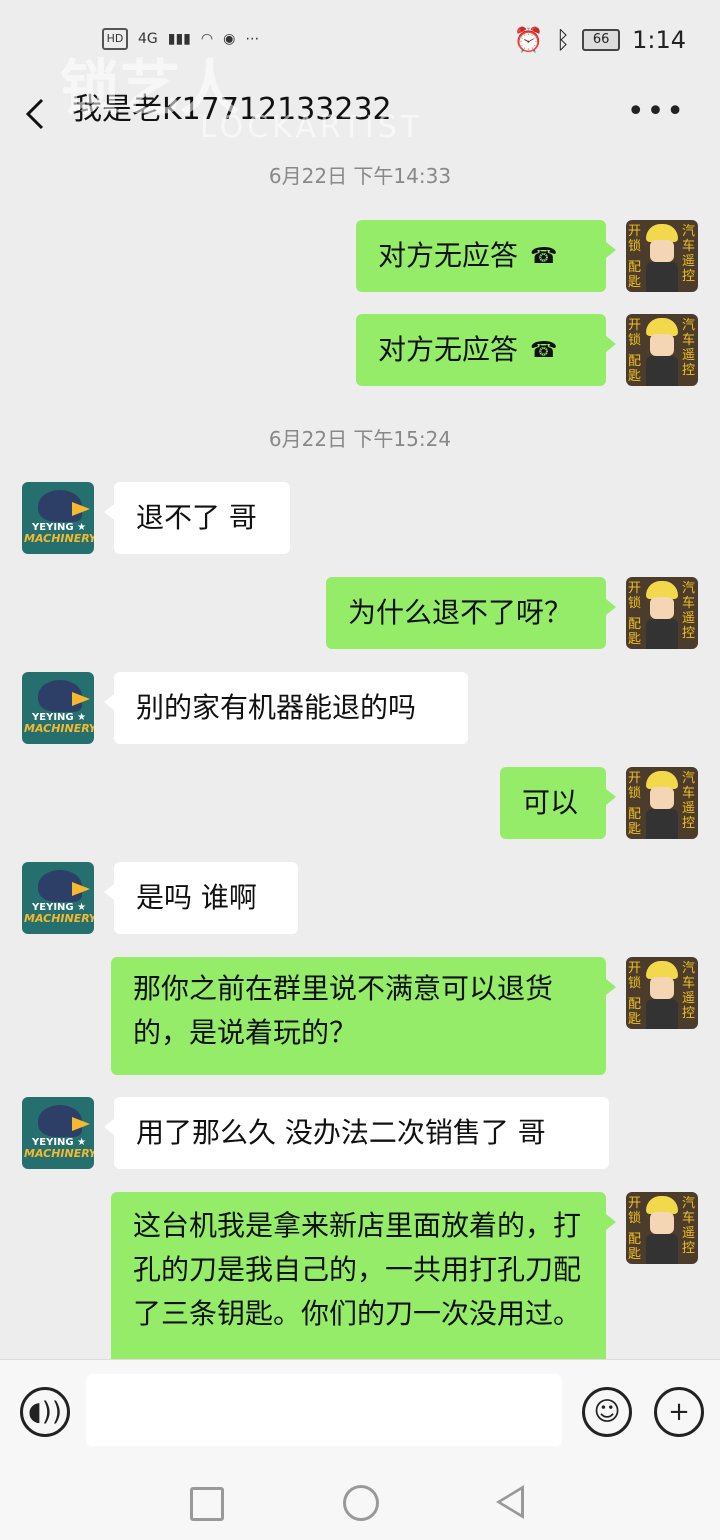  What do you see at coordinates (363, 1016) in the screenshot?
I see `message-bubble-sent: 那你之前在群里说不满意可以退货的，是说着玩的？` at bounding box center [363, 1016].